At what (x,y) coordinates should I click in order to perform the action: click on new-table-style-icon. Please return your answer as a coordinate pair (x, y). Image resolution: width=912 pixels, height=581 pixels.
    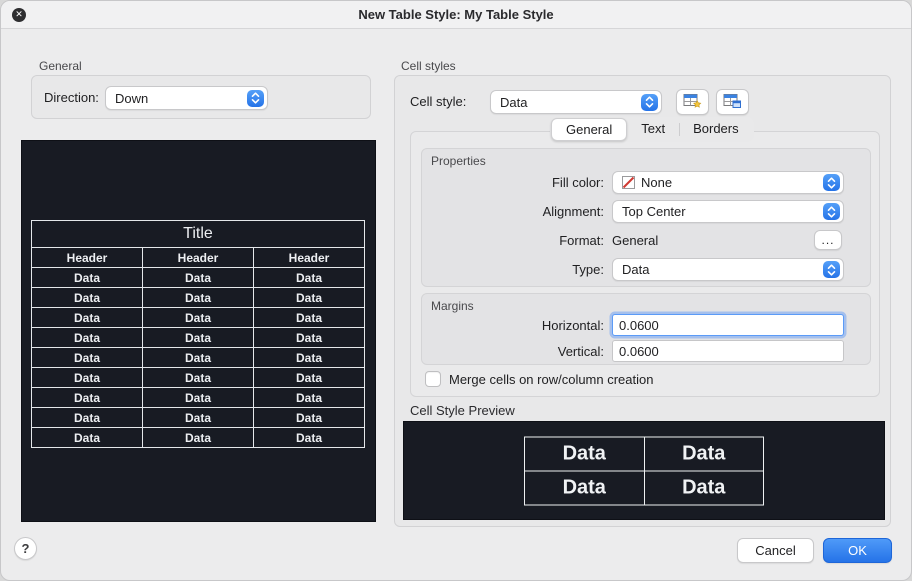
    Looking at the image, I should click on (692, 102).